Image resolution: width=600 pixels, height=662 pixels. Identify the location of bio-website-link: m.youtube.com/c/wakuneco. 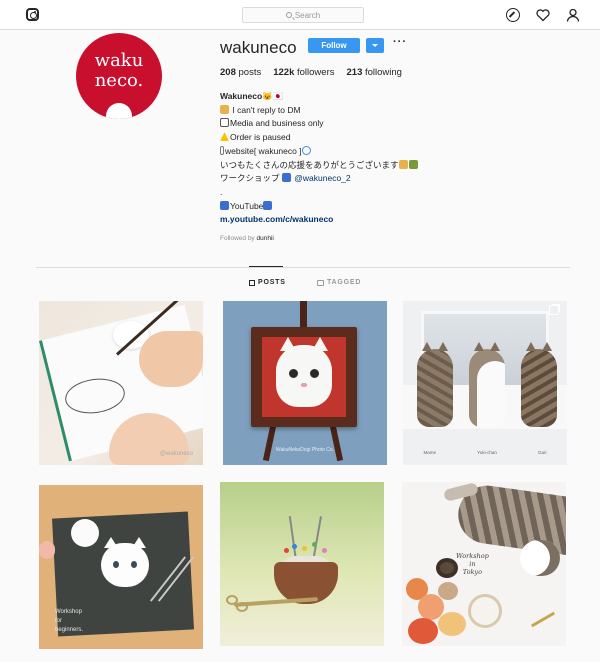
(370, 220).